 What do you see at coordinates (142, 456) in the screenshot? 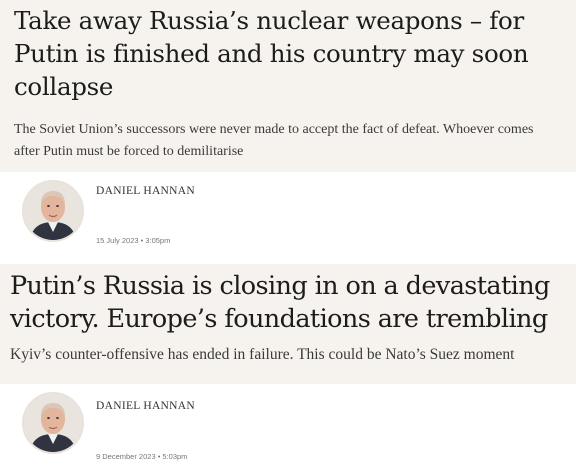
I see `publish-timestamp: 9 December 2023 • 5:03pm` at bounding box center [142, 456].